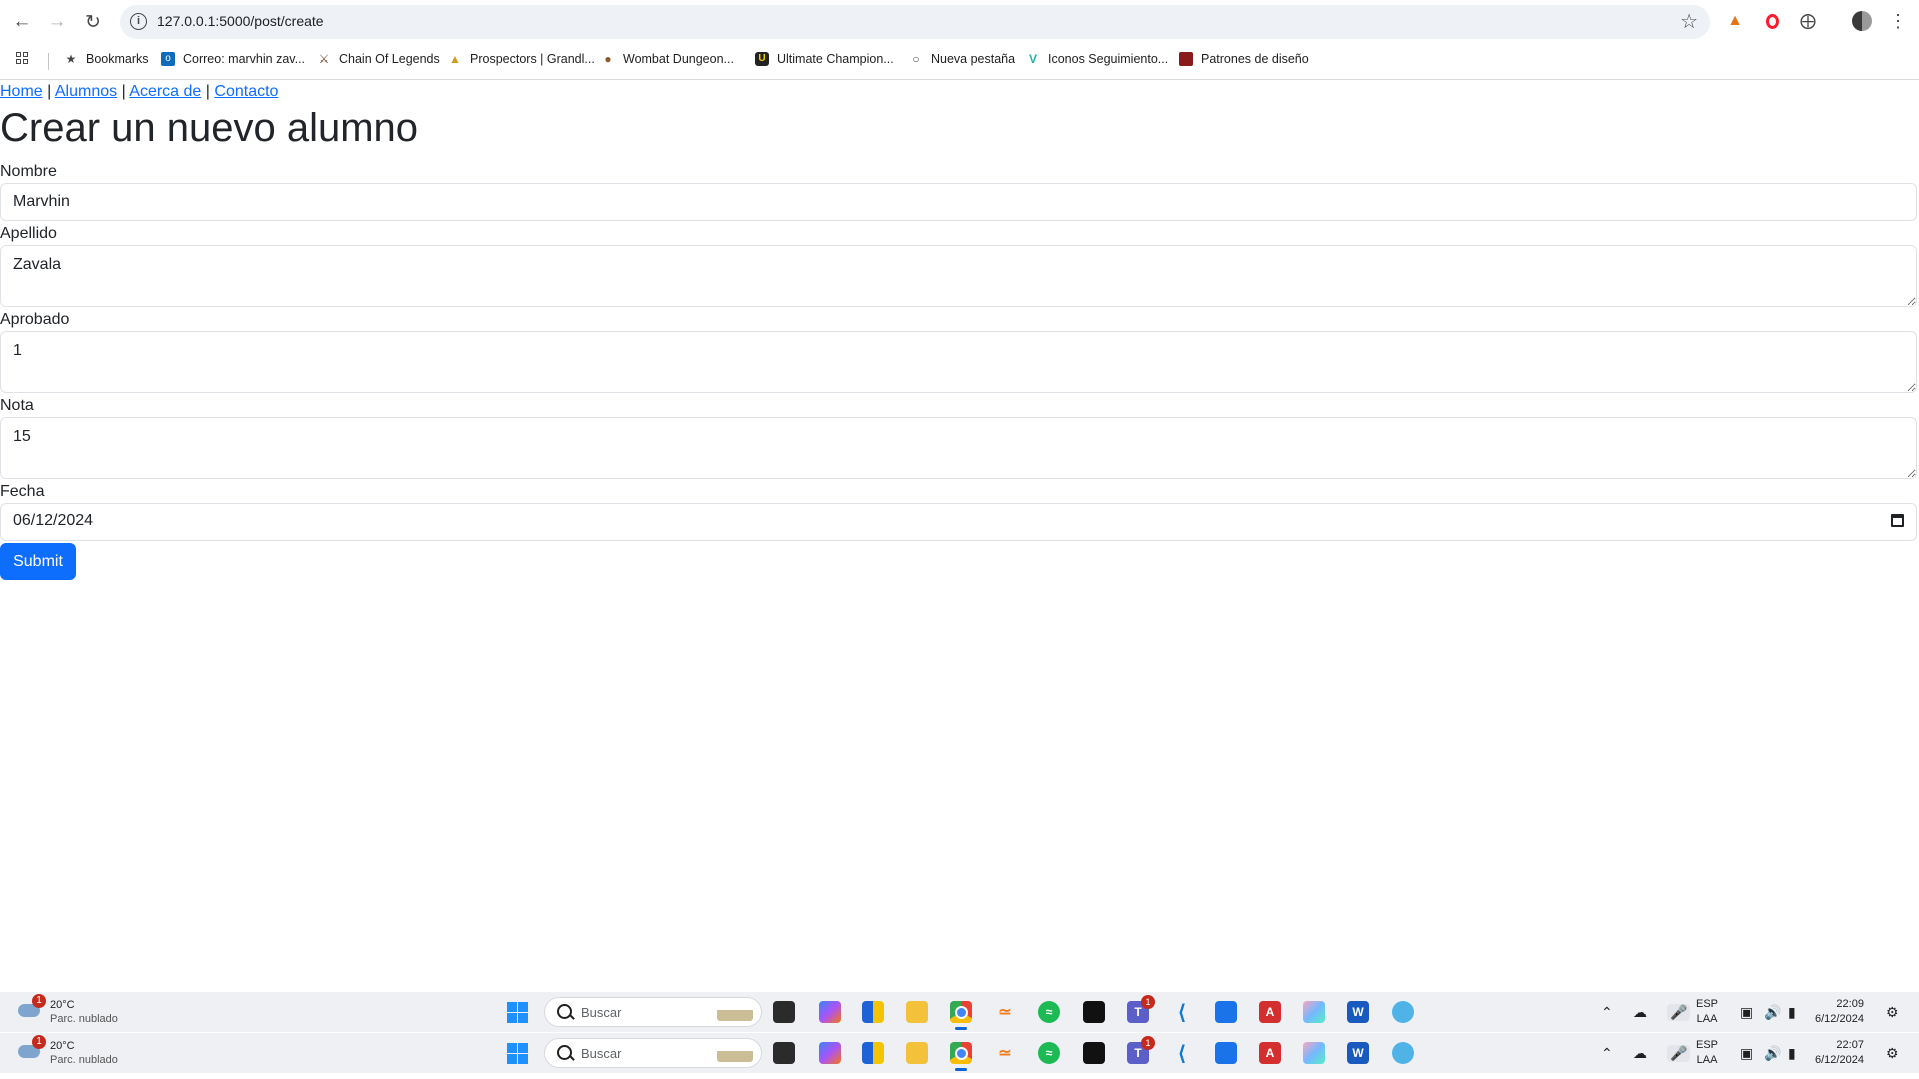  What do you see at coordinates (240, 21) in the screenshot?
I see `address-url: 127.0.0.1:5000/post/create` at bounding box center [240, 21].